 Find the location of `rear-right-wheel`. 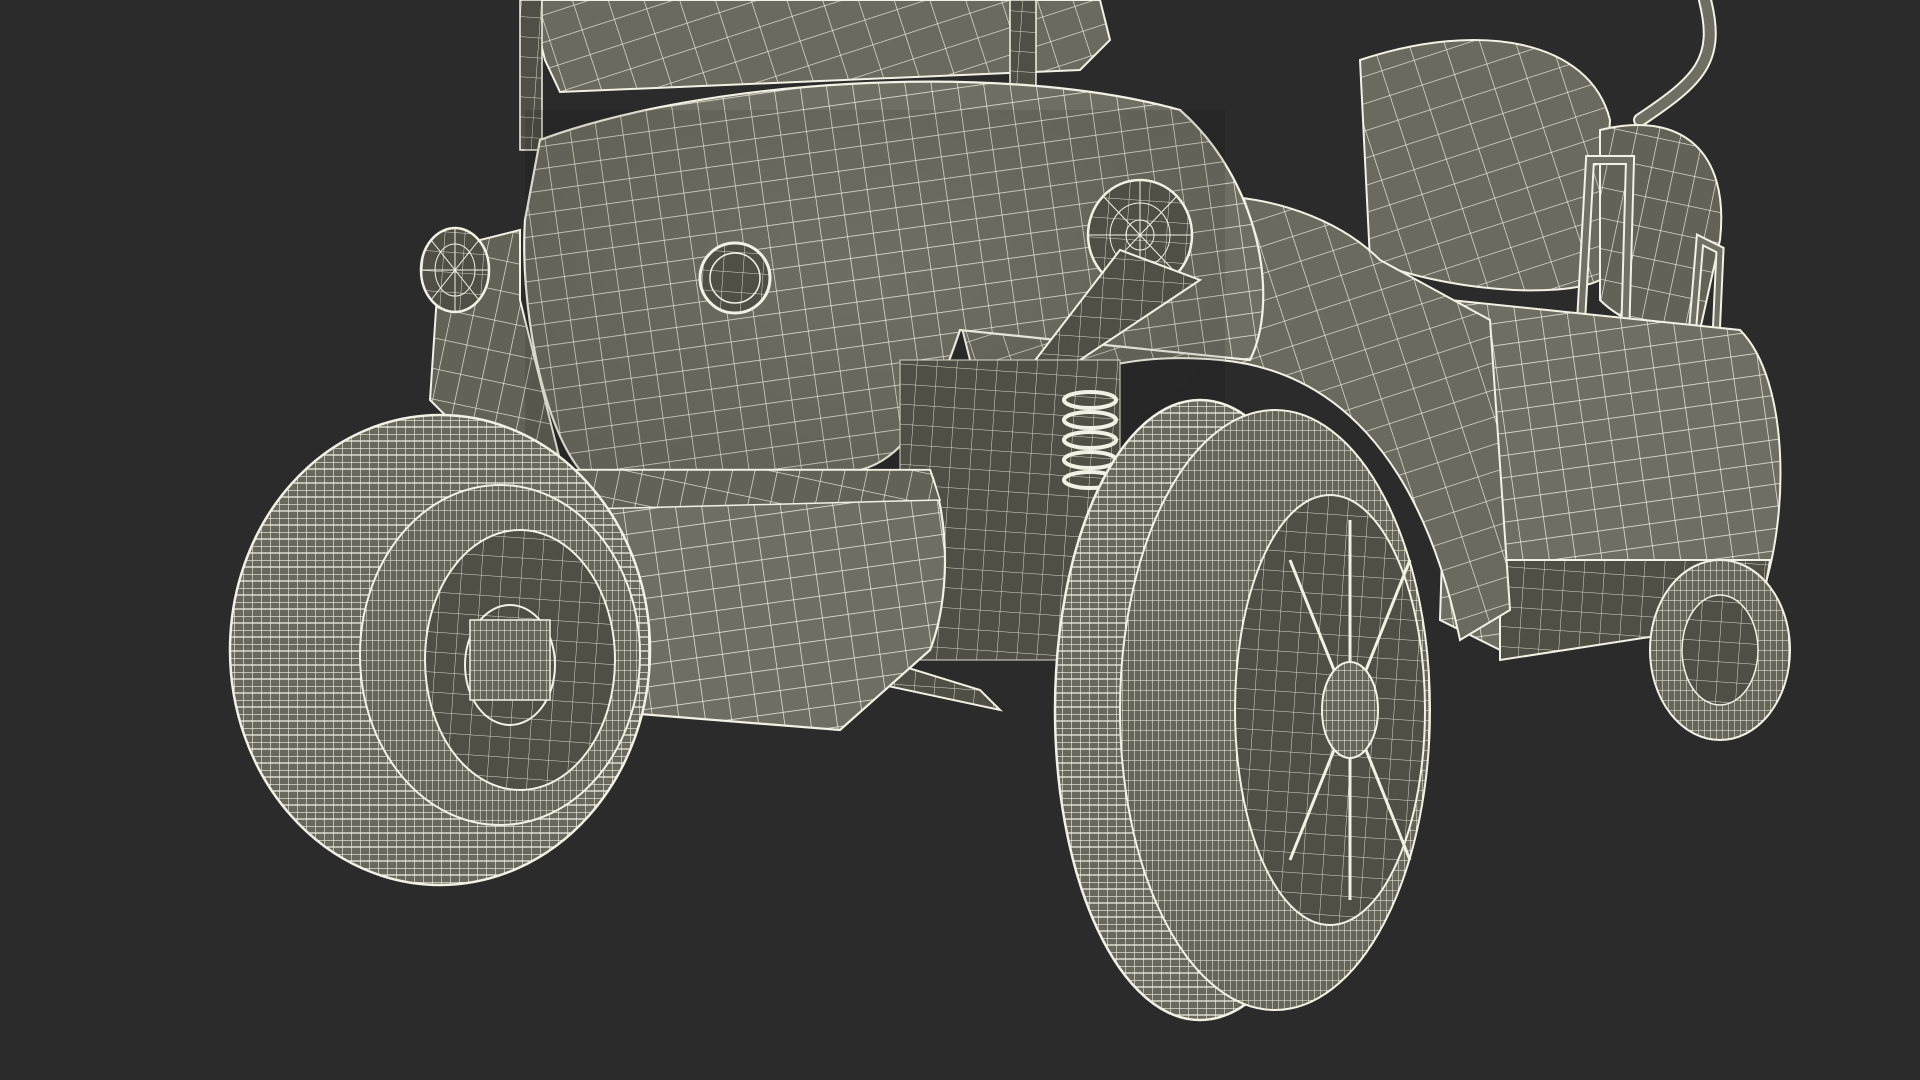

rear-right-wheel is located at coordinates (1720, 650).